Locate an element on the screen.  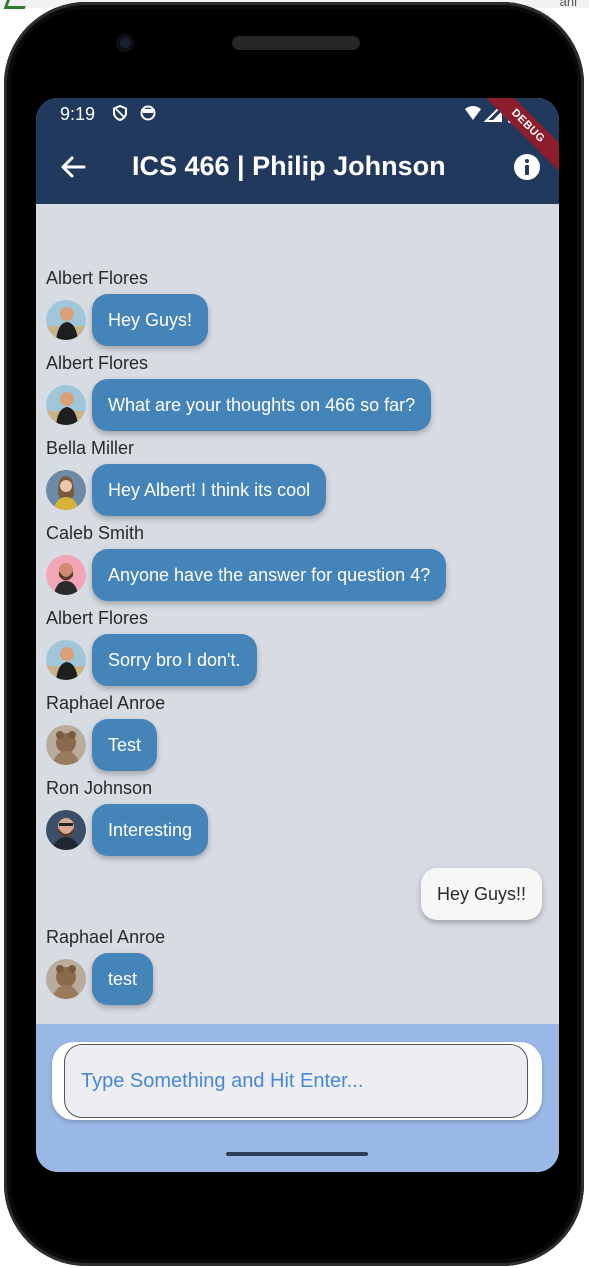
app-bar: 9:19 DEBUG ICS 466 | Philip Johnson is located at coordinates (297, 151).